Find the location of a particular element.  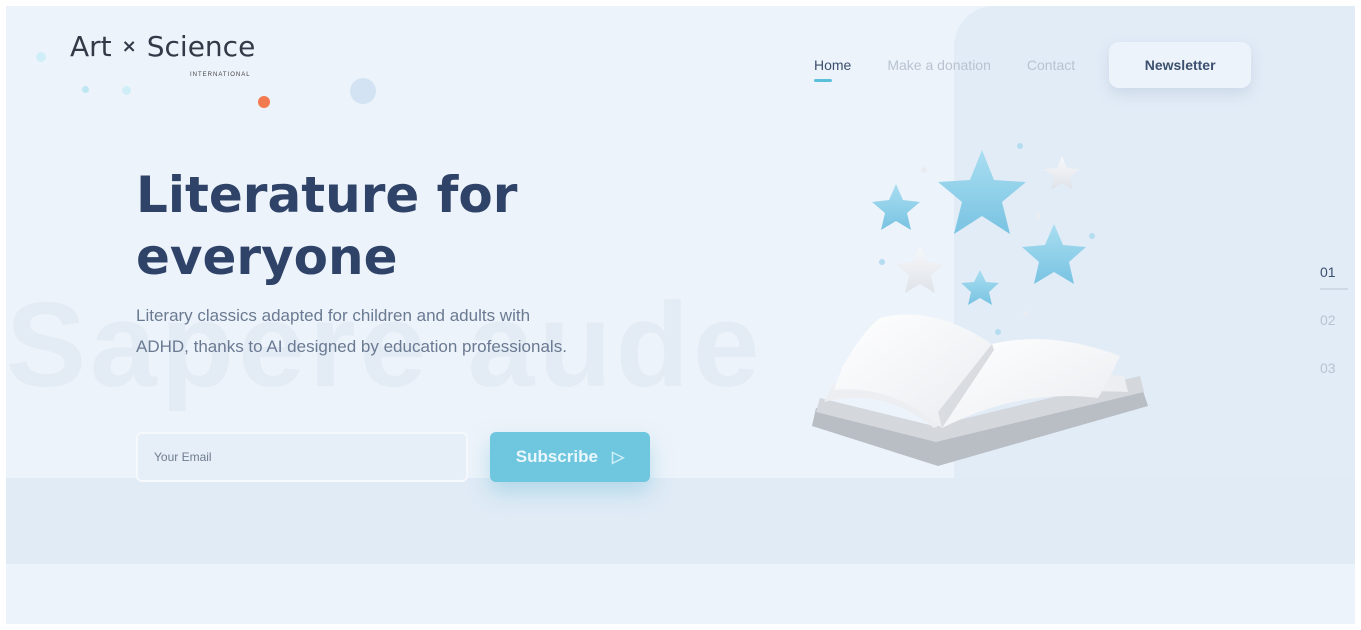

nav-make-donation: Make a donation is located at coordinates (939, 65).